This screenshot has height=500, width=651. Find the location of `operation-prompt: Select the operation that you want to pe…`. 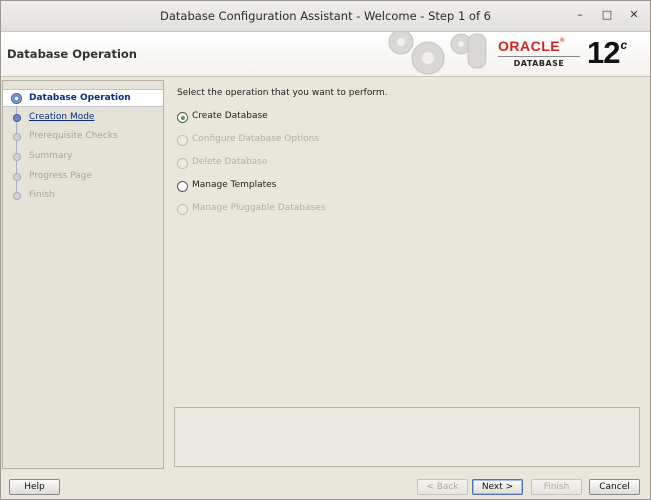

operation-prompt: Select the operation that you want to pe… is located at coordinates (282, 93).